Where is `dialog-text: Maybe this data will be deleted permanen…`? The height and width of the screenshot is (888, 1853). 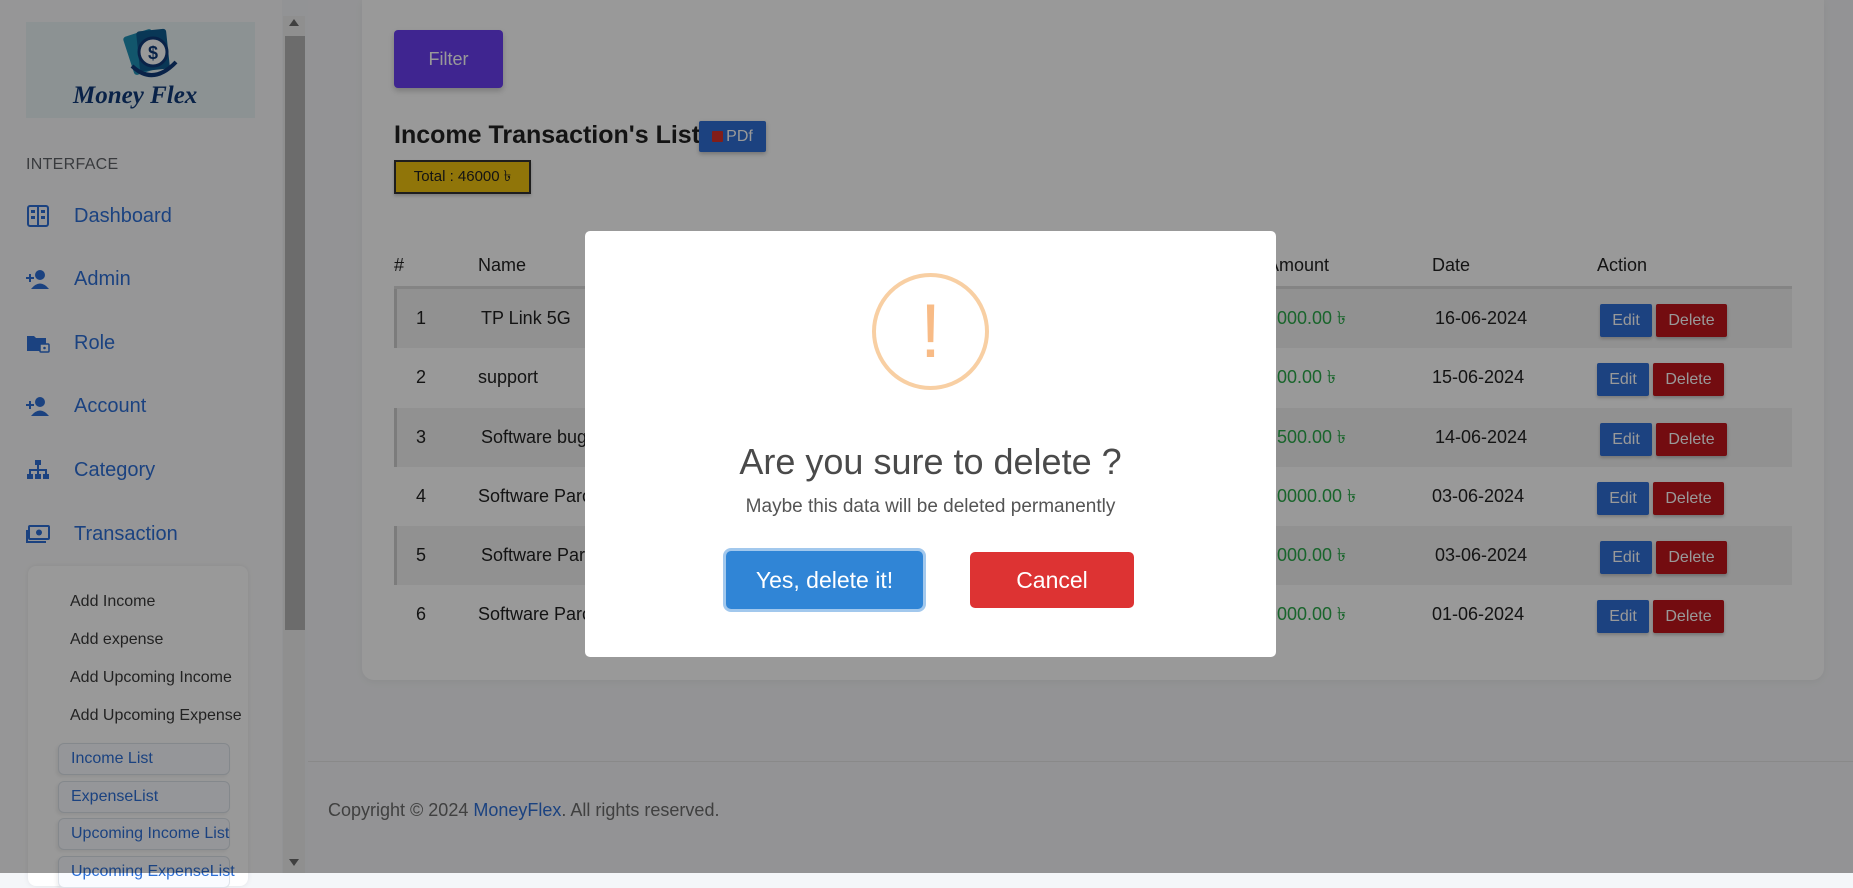
dialog-text: Maybe this data will be deleted permanen… is located at coordinates (930, 506).